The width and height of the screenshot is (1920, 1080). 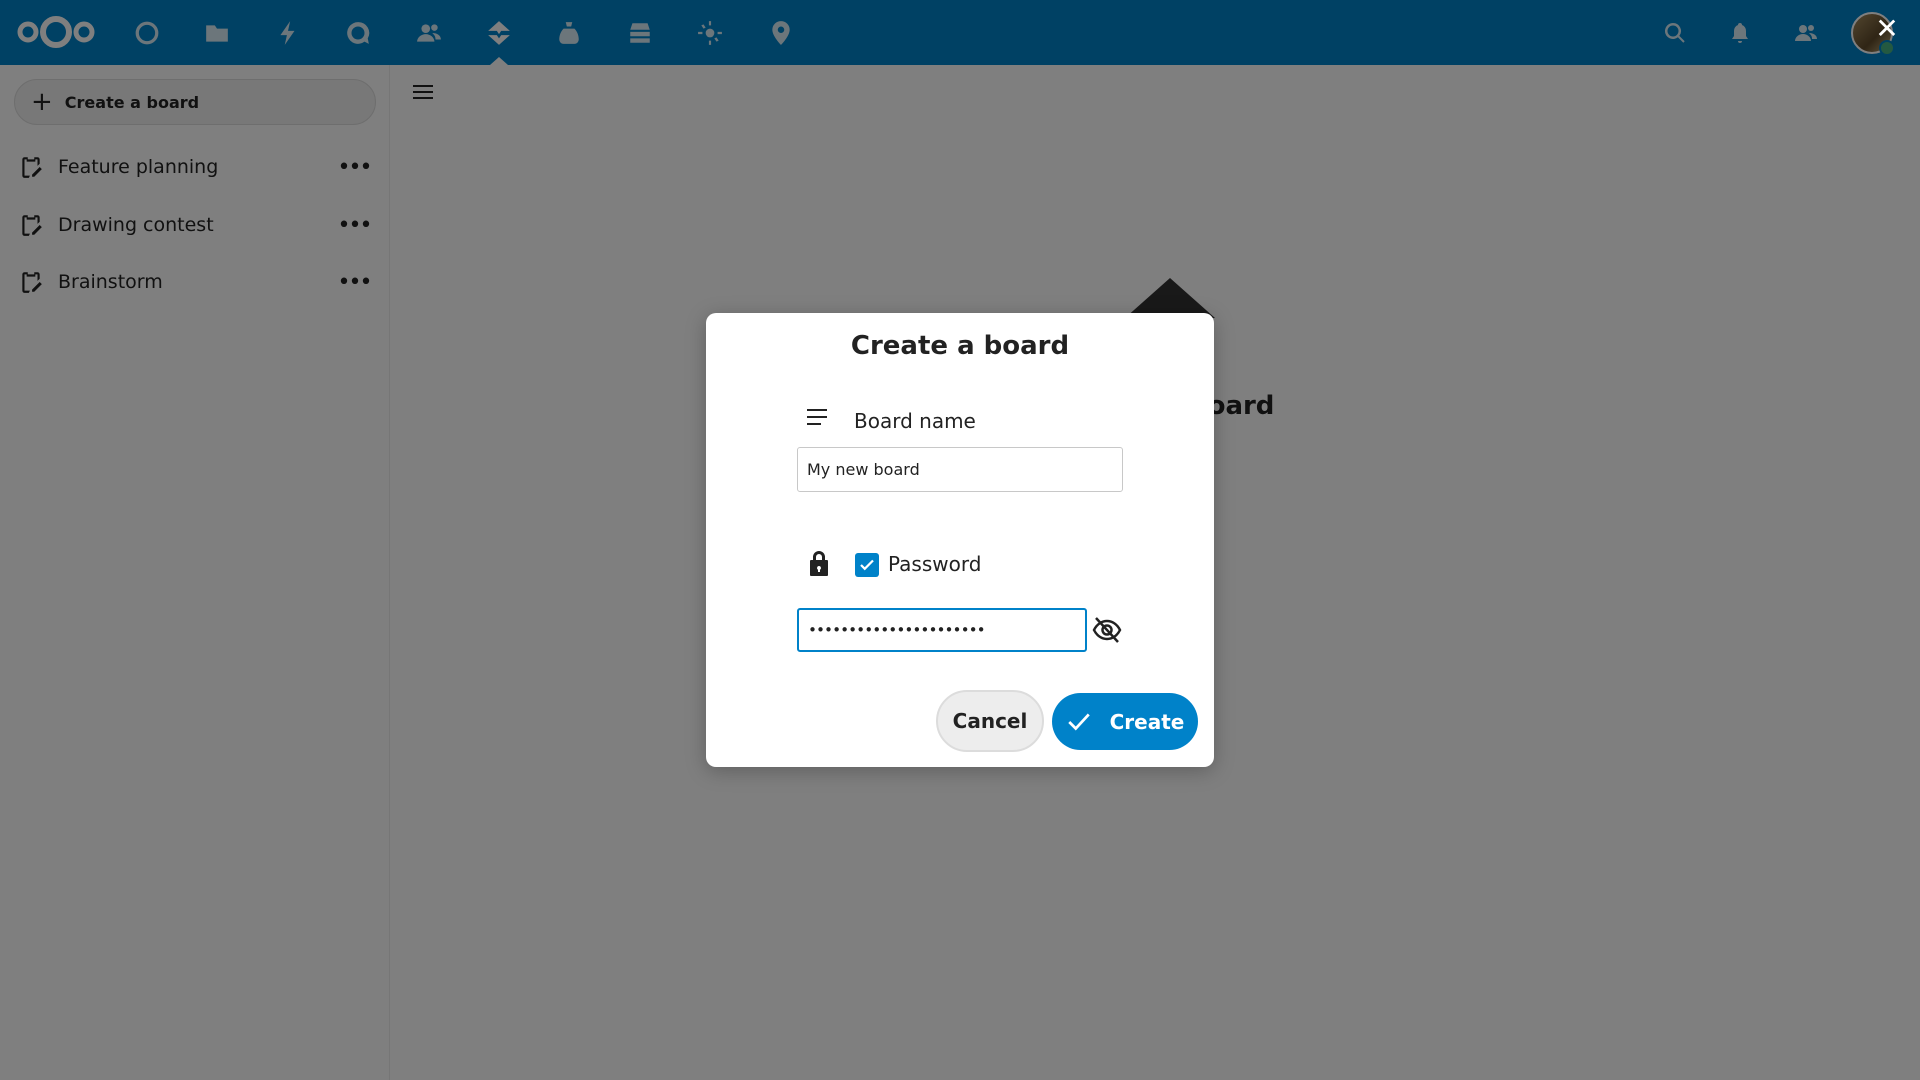 What do you see at coordinates (1147, 721) in the screenshot?
I see `create-button-label: Create` at bounding box center [1147, 721].